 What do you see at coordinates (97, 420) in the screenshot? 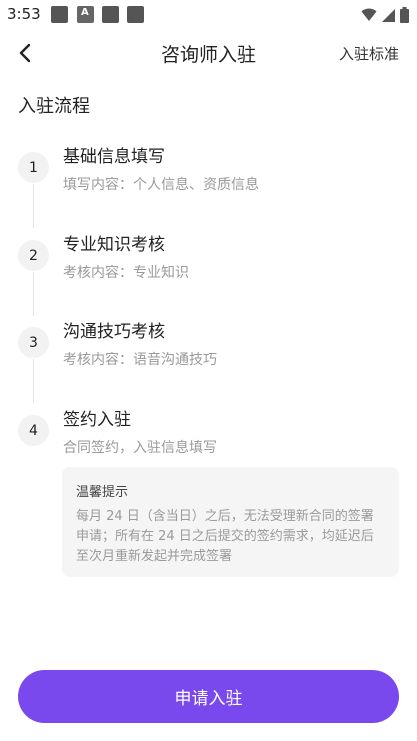
I see `step-title: 签约入驻` at bounding box center [97, 420].